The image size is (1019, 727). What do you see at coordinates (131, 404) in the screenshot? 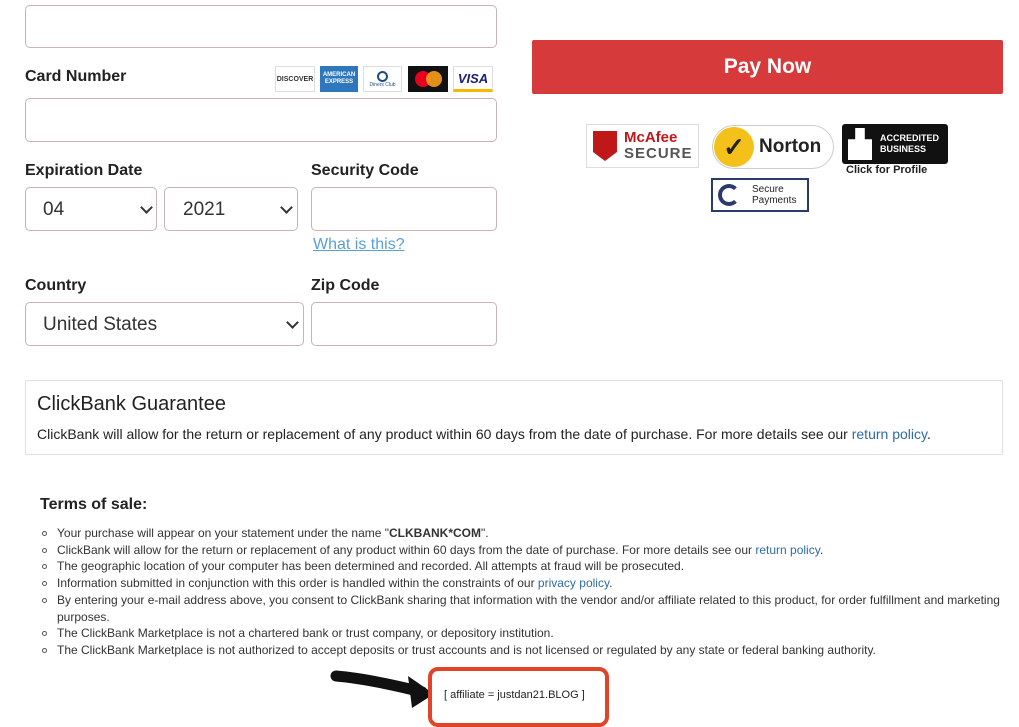
I see `guarantee-title: ClickBank Guarantee` at bounding box center [131, 404].